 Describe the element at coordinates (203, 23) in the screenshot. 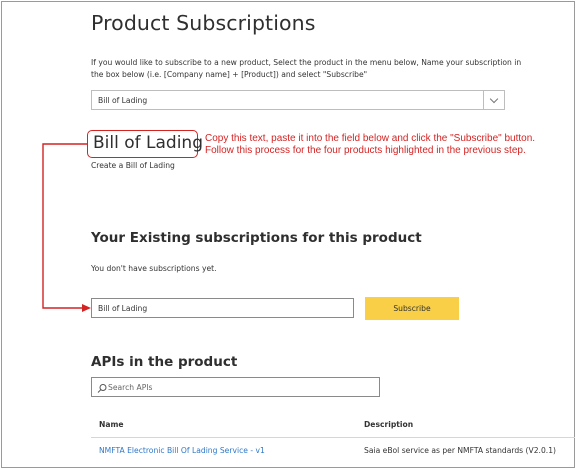

I see `page-title: Product Subscriptions` at that location.